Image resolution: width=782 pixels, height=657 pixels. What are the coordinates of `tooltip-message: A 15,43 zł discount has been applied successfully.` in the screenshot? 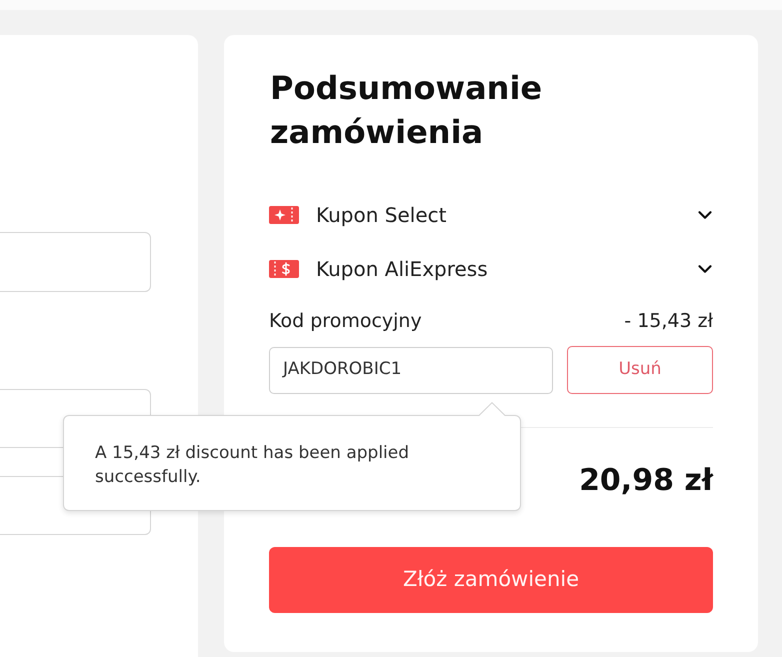 It's located at (252, 465).